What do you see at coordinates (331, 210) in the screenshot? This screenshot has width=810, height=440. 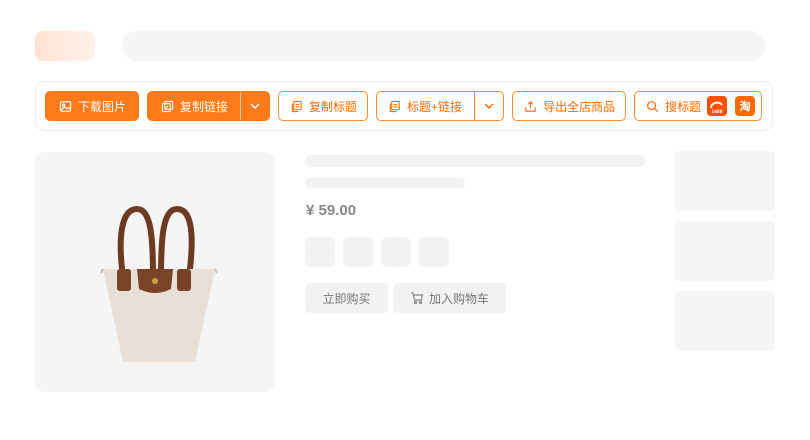 I see `product-price: ¥ 59.00` at bounding box center [331, 210].